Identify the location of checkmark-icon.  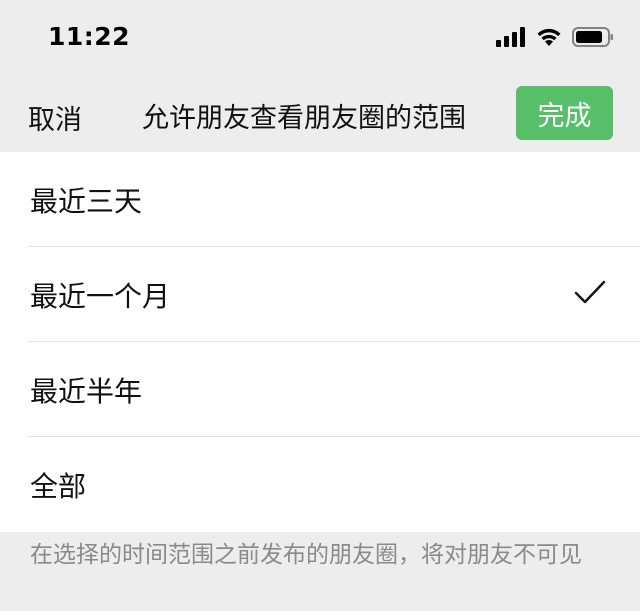
(590, 293).